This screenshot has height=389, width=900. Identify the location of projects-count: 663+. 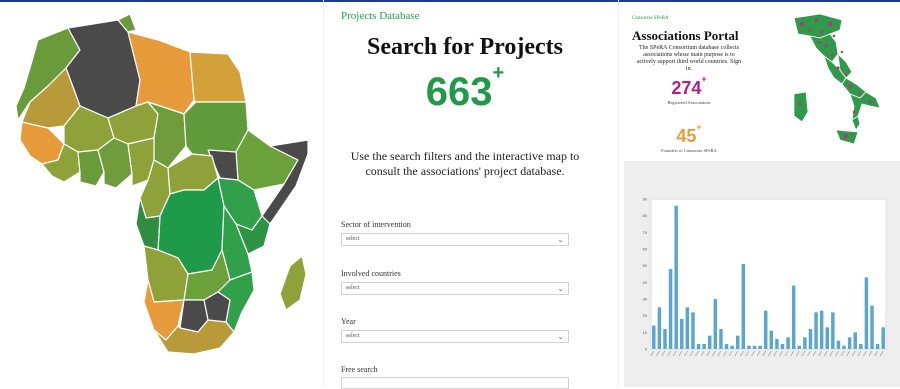
(465, 88).